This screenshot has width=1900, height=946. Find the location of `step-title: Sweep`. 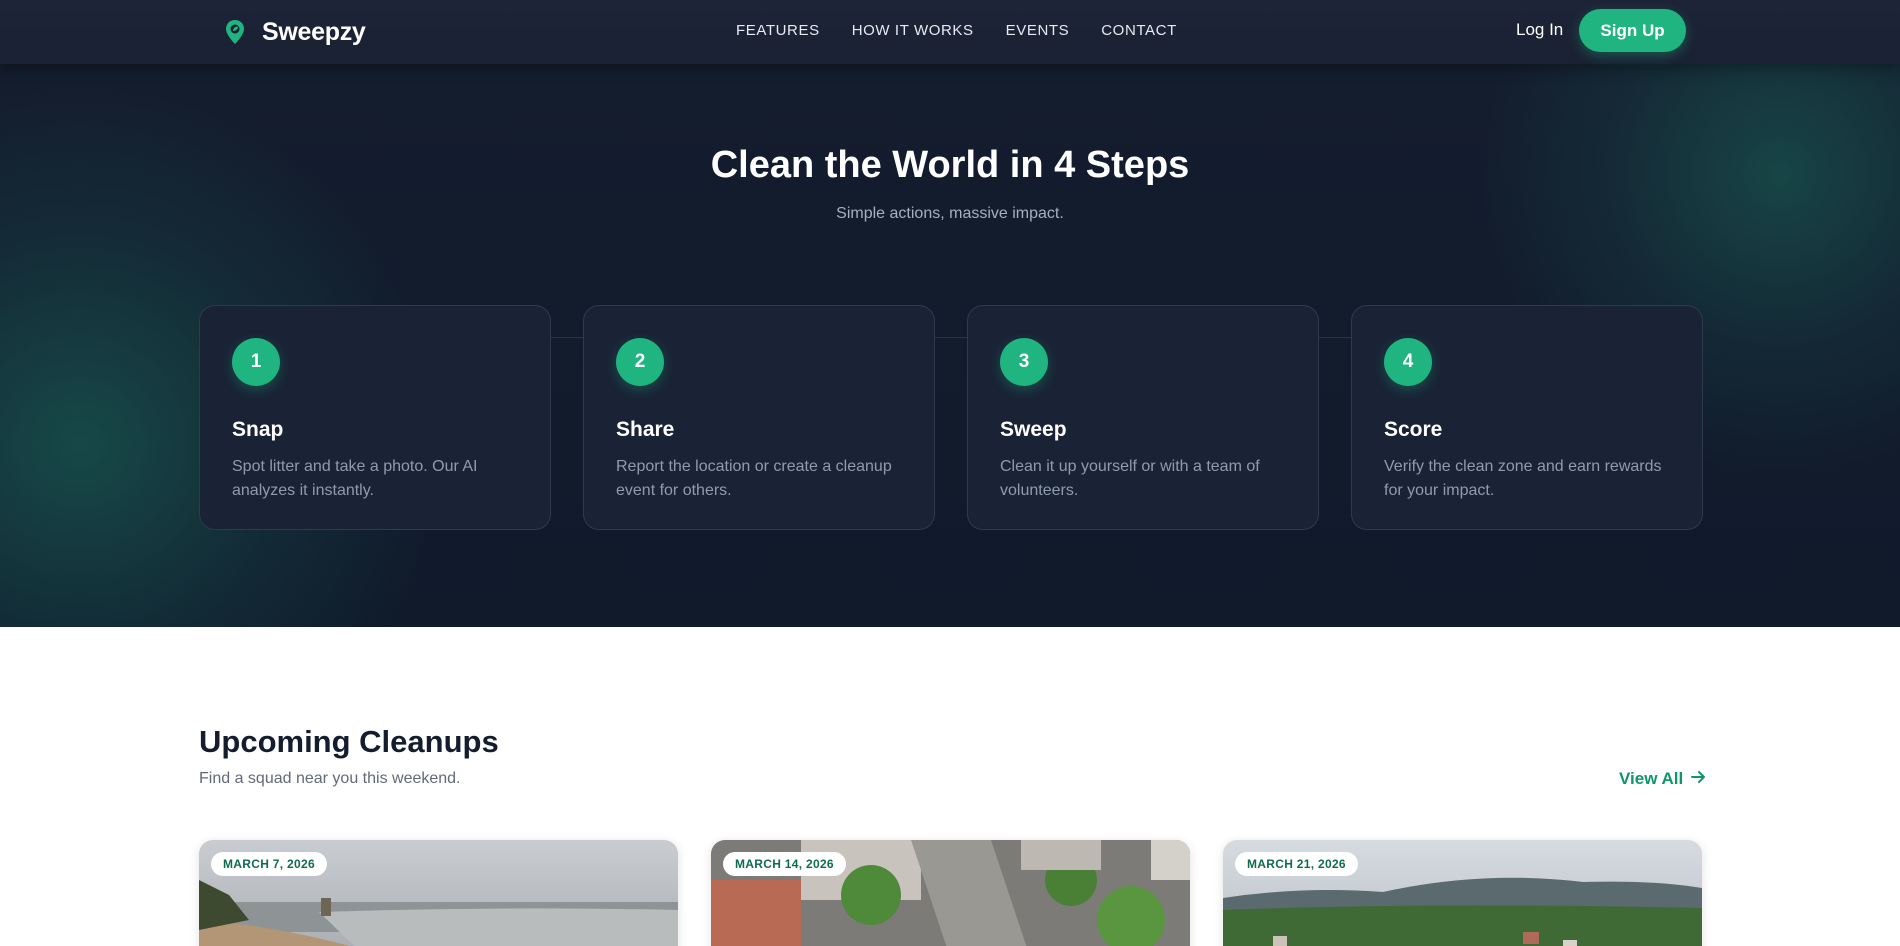

step-title: Sweep is located at coordinates (1033, 429).